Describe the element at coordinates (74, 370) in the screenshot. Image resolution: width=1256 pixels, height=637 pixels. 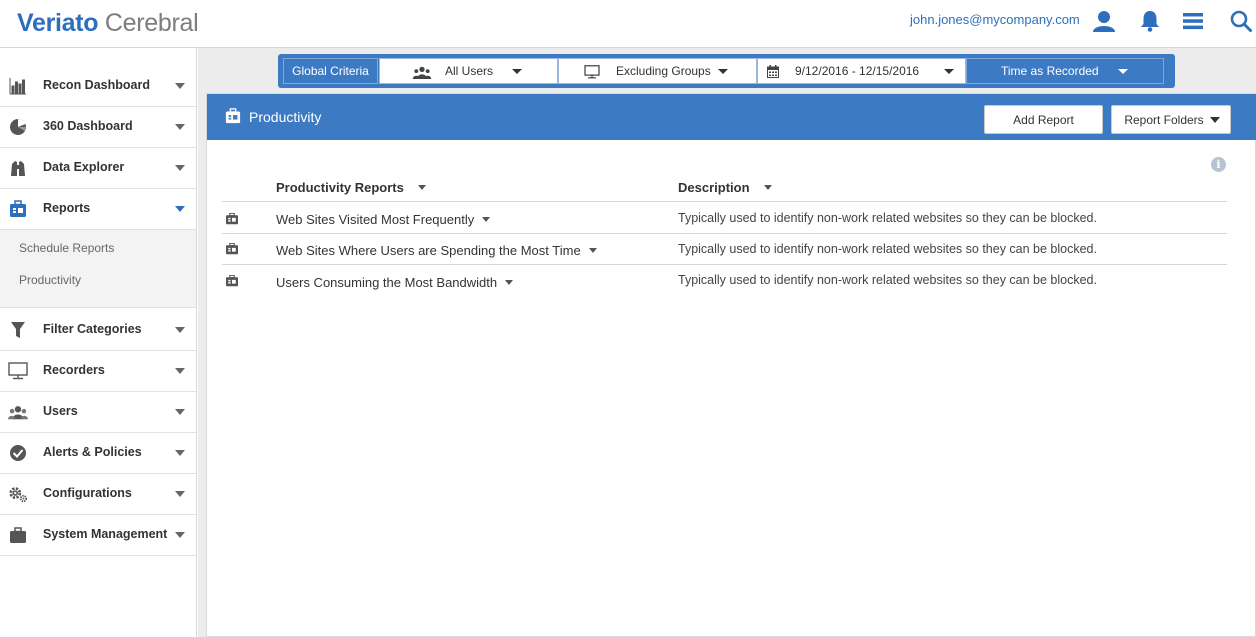
I see `sidebar-item-label: Recorders` at that location.